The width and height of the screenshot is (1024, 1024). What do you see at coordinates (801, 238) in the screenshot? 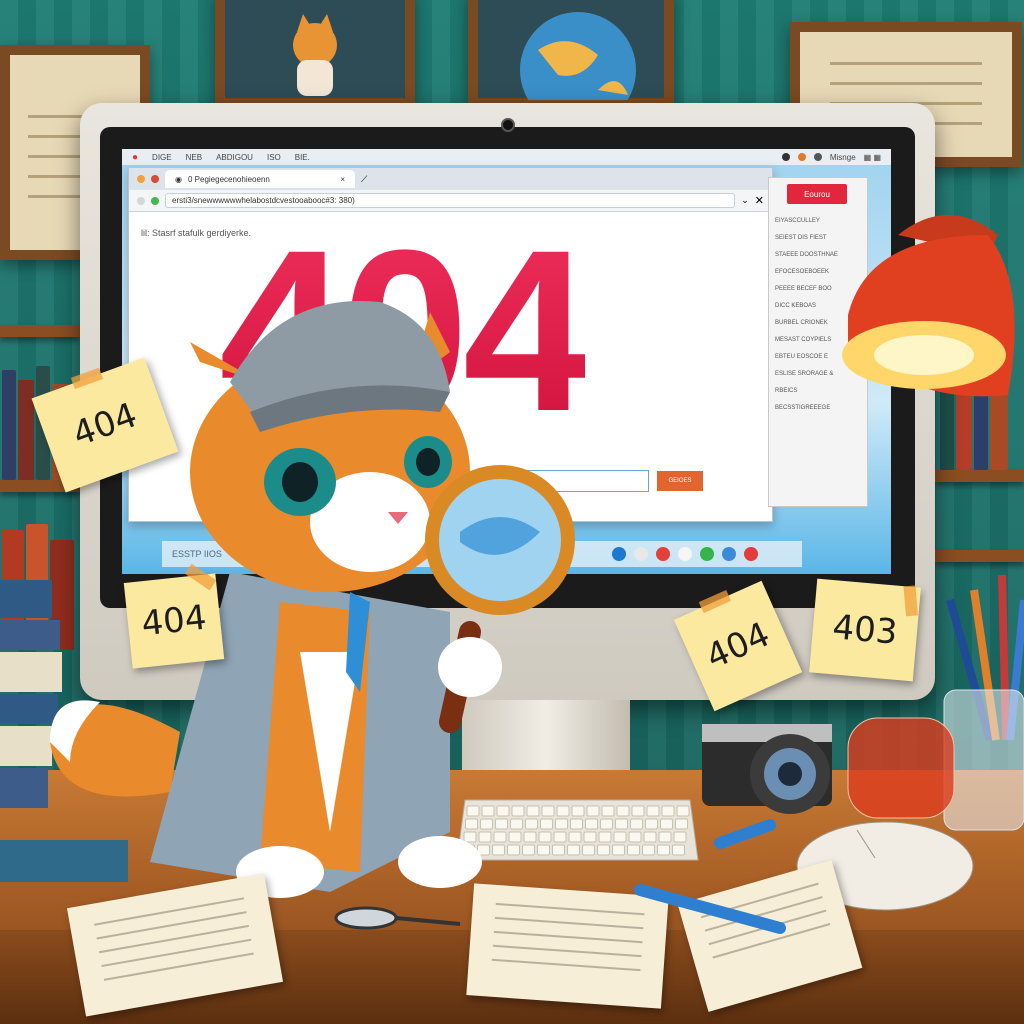
I see `side-panel-line: SEIEST DIS FIEST` at bounding box center [801, 238].